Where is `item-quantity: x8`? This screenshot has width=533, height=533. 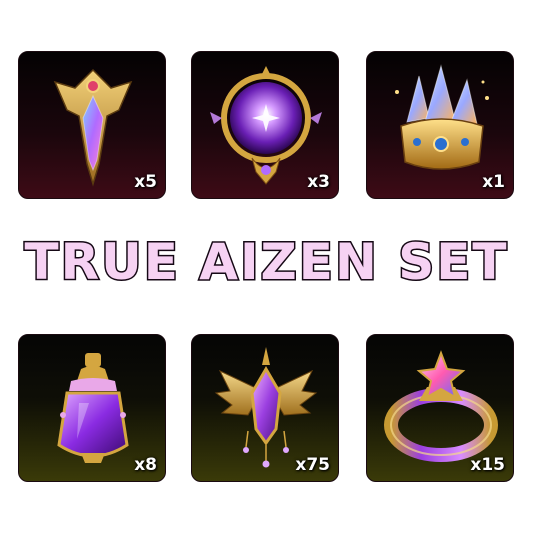 item-quantity: x8 is located at coordinates (145, 465).